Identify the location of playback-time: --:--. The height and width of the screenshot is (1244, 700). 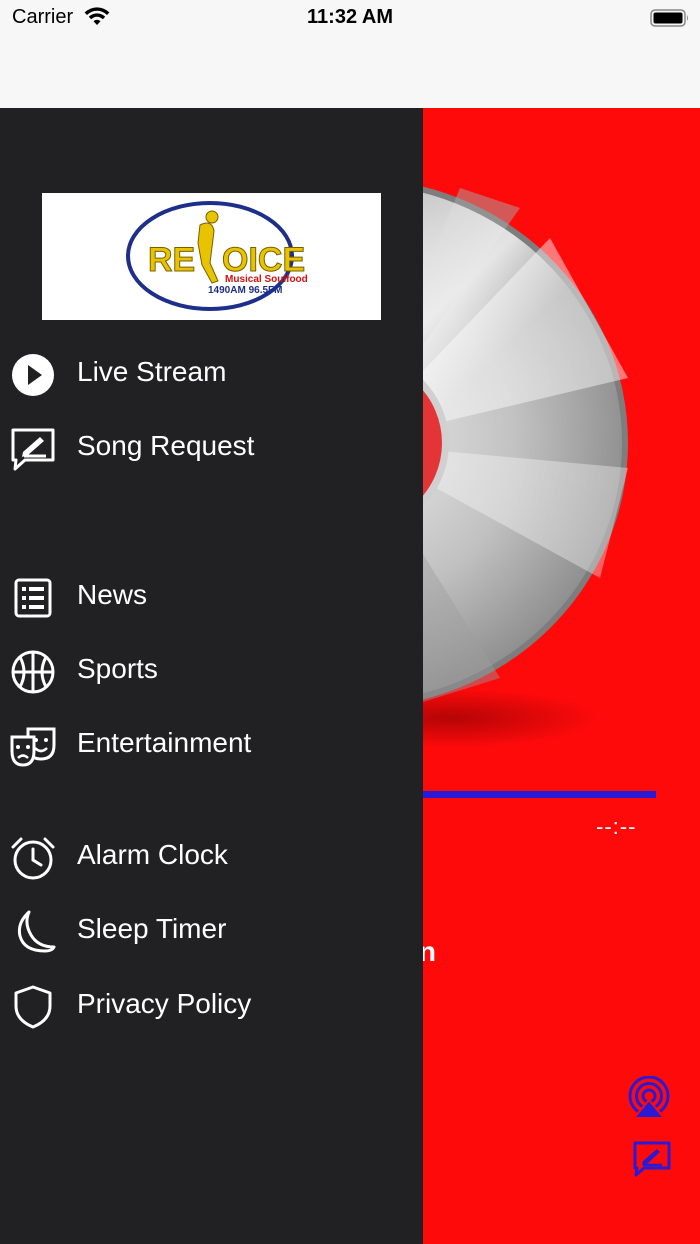
(616, 826).